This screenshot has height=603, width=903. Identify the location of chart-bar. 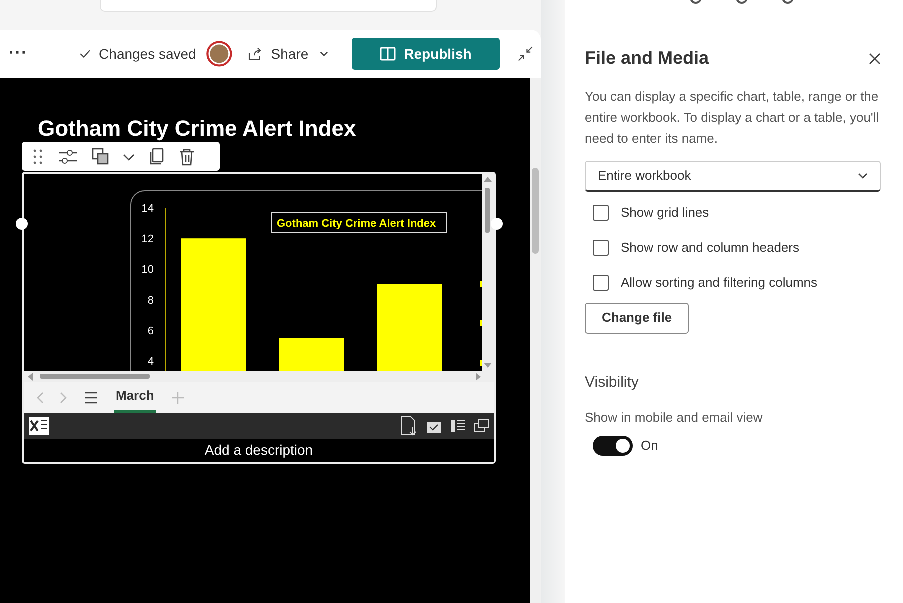
(311, 354).